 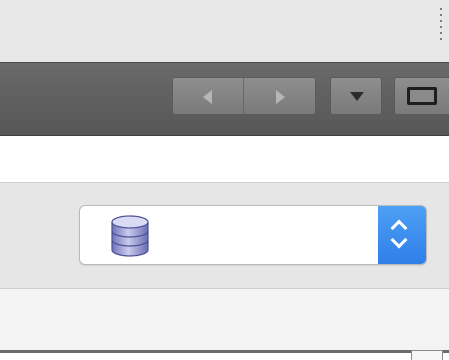 I want to click on forward-arrow-icon, so click(x=280, y=97).